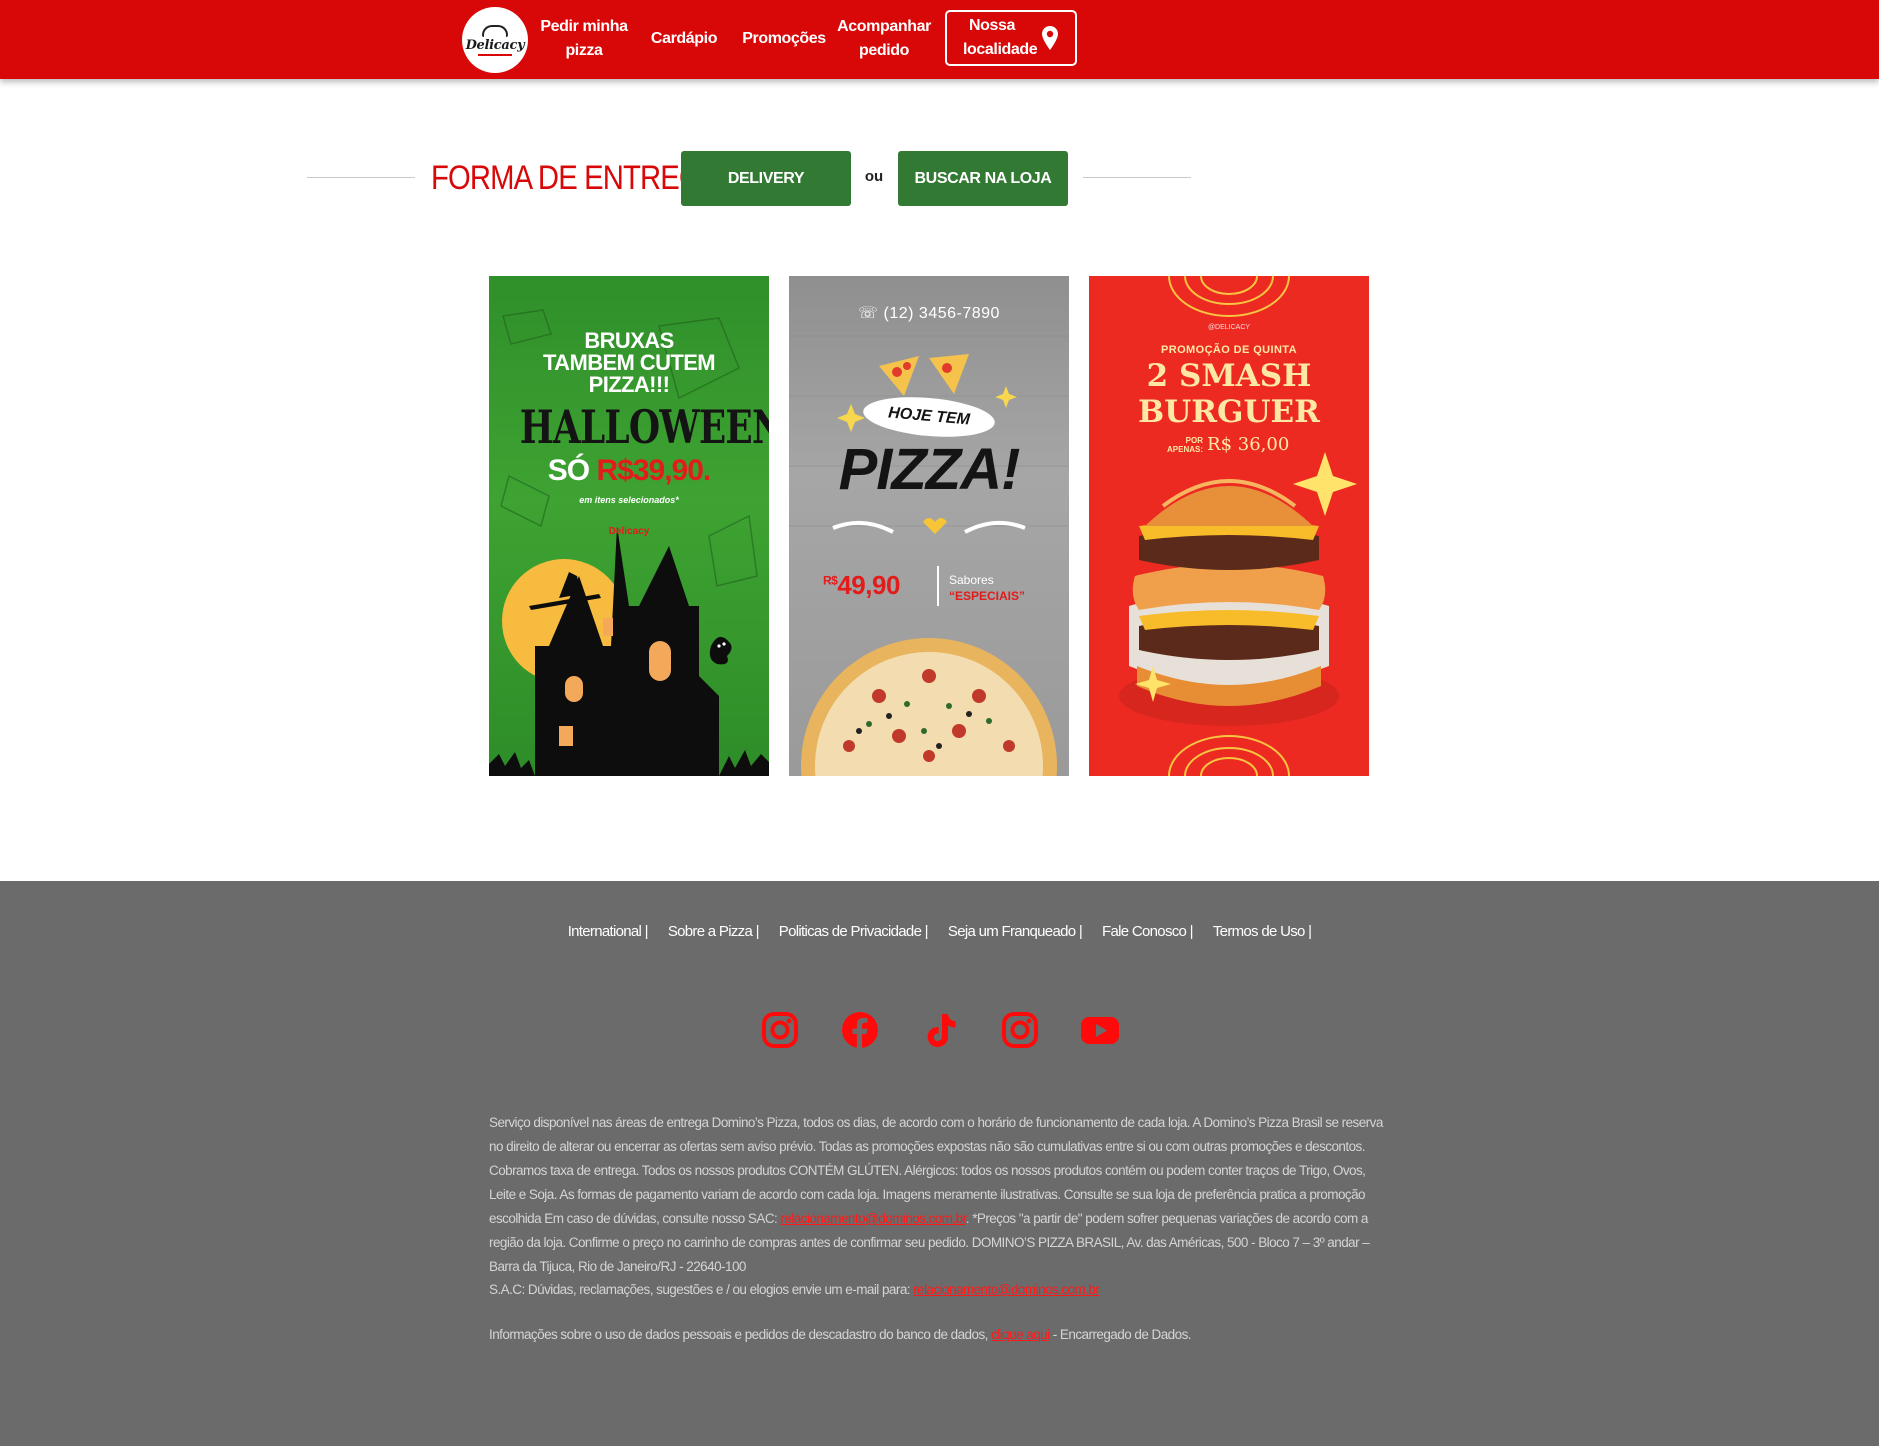 This screenshot has width=1879, height=1446. Describe the element at coordinates (987, 596) in the screenshot. I see `pizza-flavors-special: “ESPECIAIS”` at that location.